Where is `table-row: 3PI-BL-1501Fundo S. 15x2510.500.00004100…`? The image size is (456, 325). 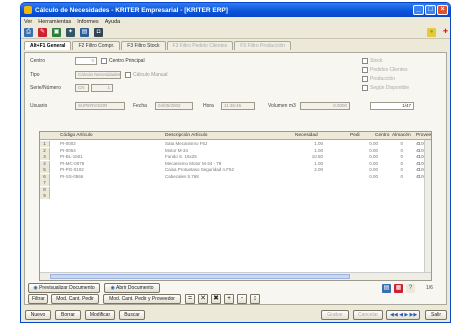
table-row: 3PI-BL-1501Fundo S. 15x2510.500.00004100… is located at coordinates (235, 157).